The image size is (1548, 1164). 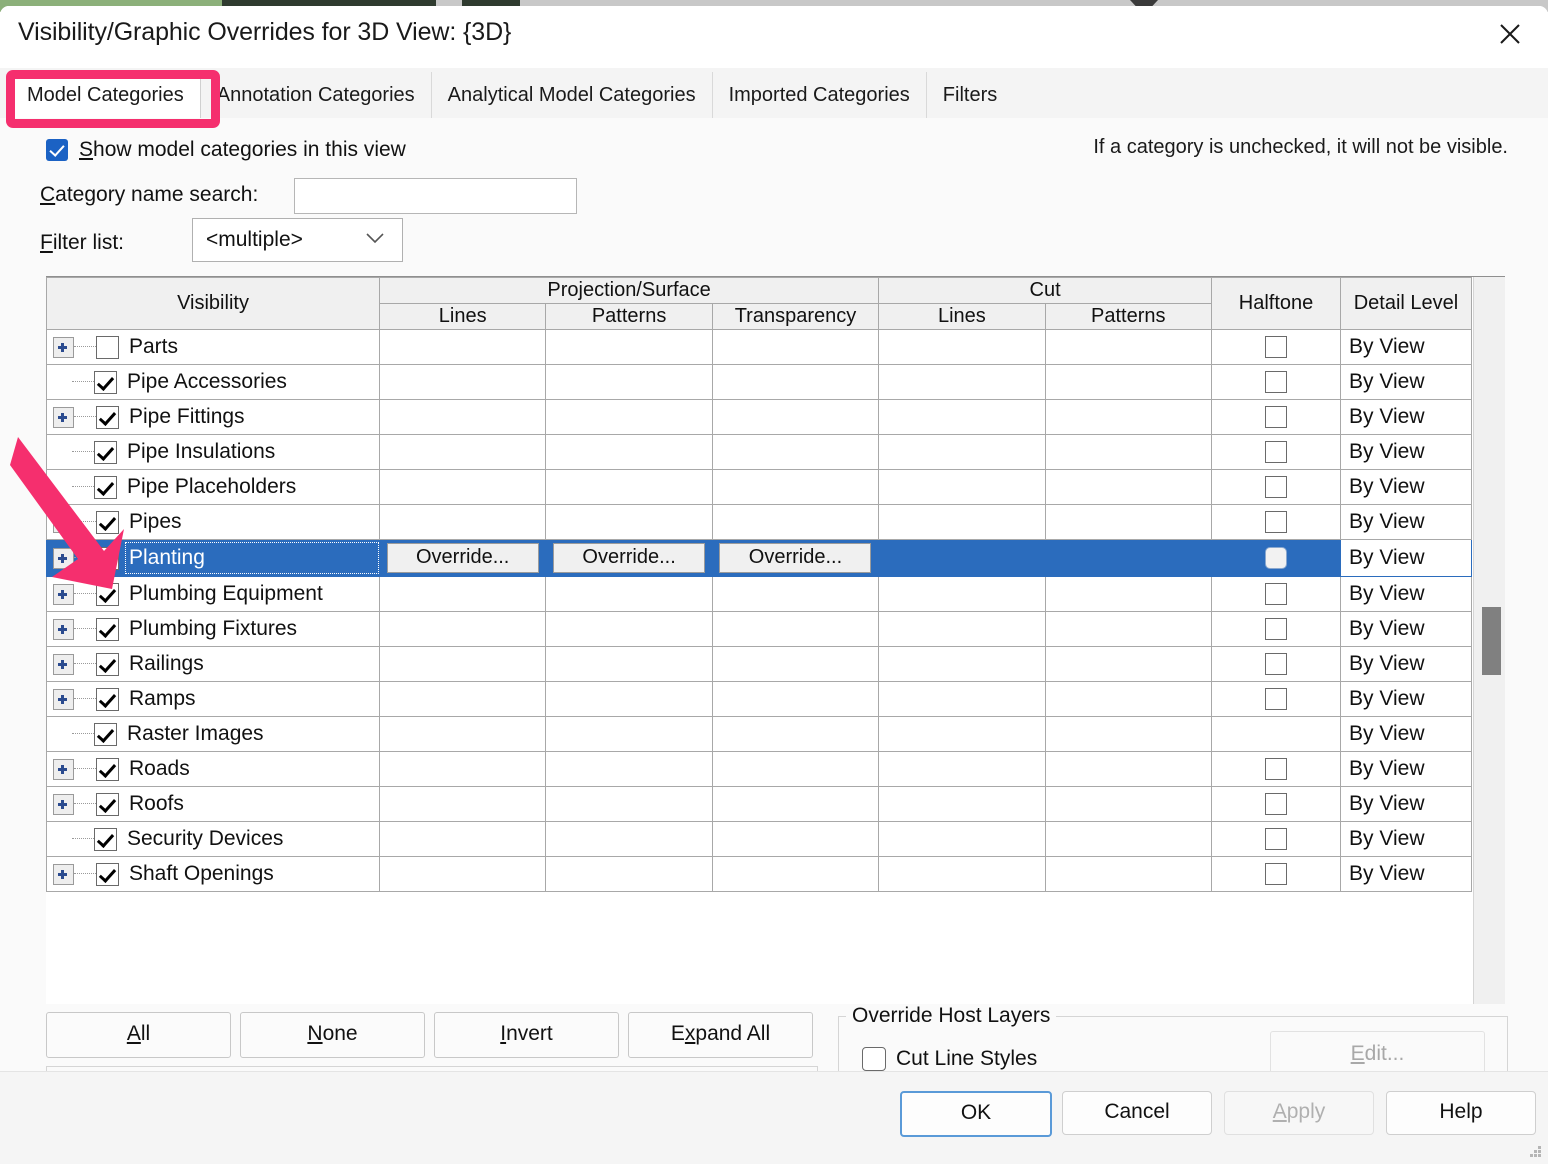 I want to click on invert-button: Invert, so click(x=526, y=1035).